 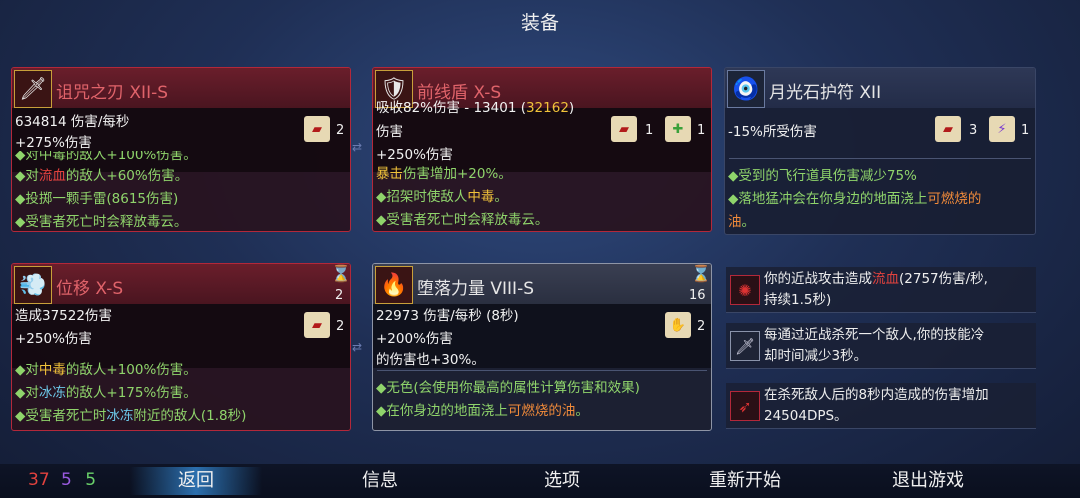 I want to click on item-name: 月光石护符 XII, so click(x=825, y=93).